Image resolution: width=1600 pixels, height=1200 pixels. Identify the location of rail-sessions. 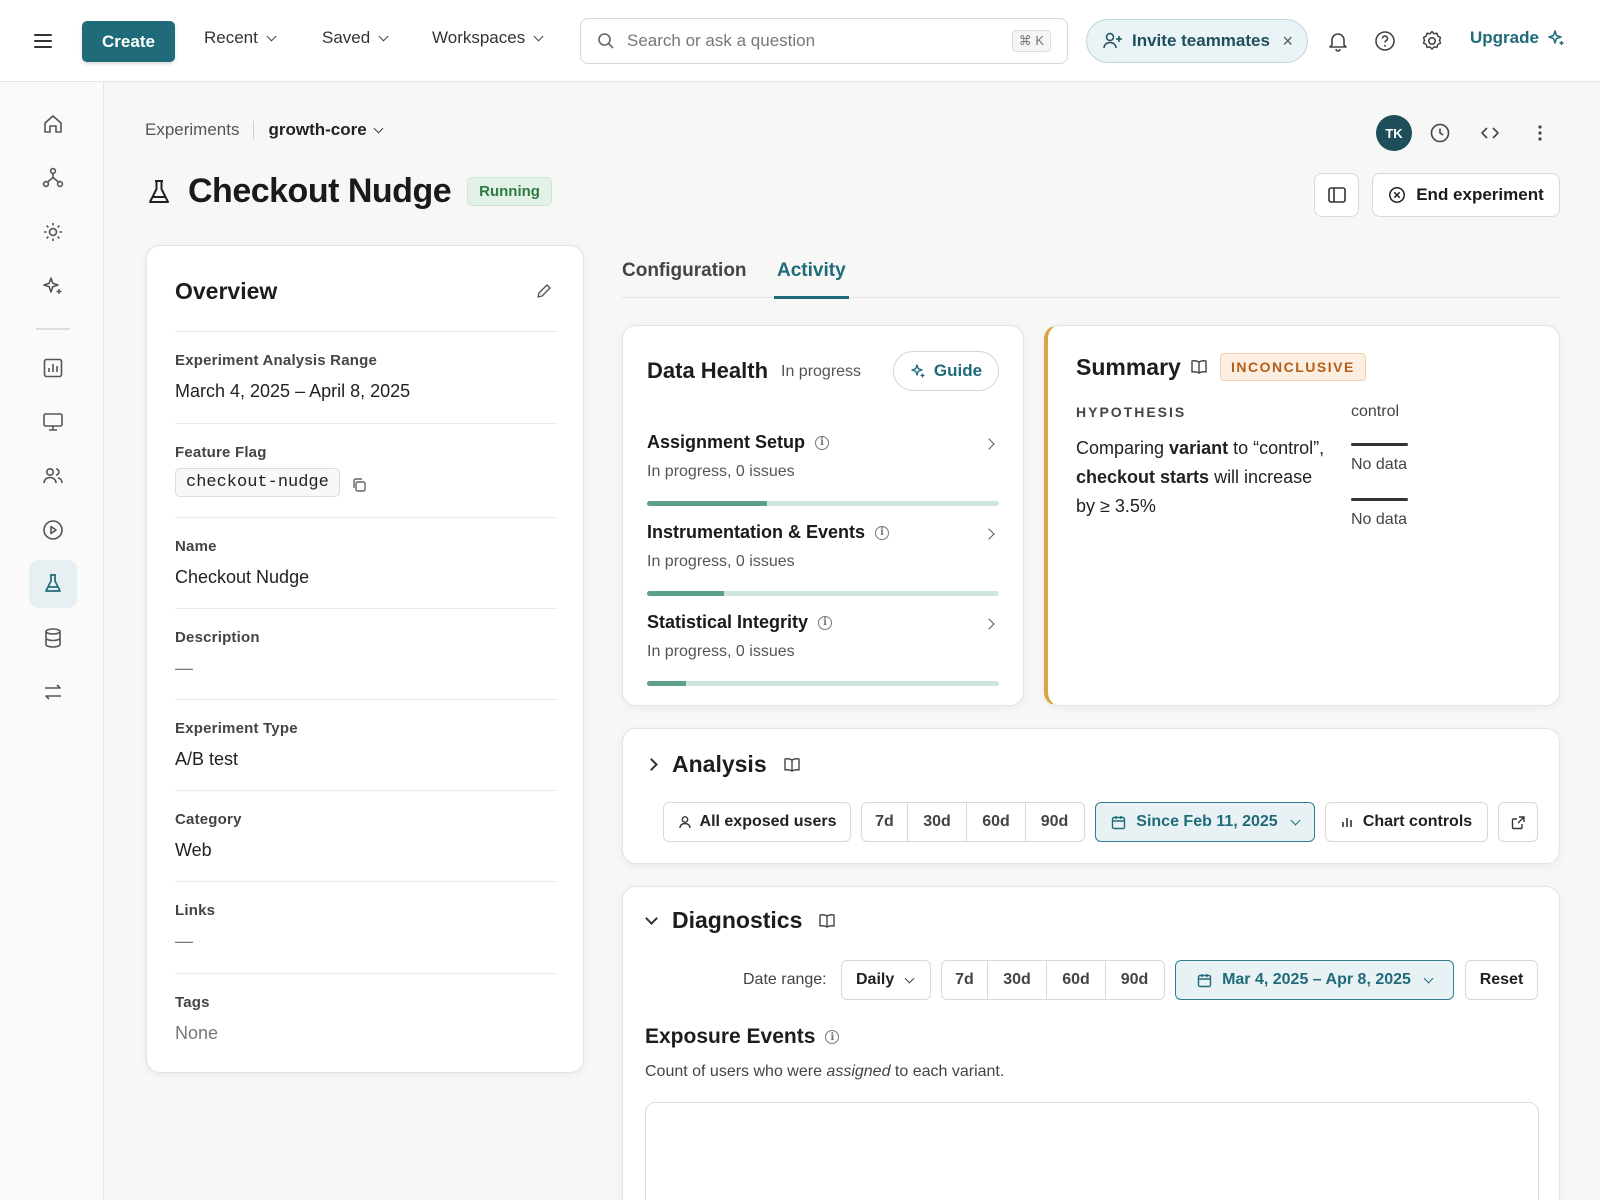
(53, 422).